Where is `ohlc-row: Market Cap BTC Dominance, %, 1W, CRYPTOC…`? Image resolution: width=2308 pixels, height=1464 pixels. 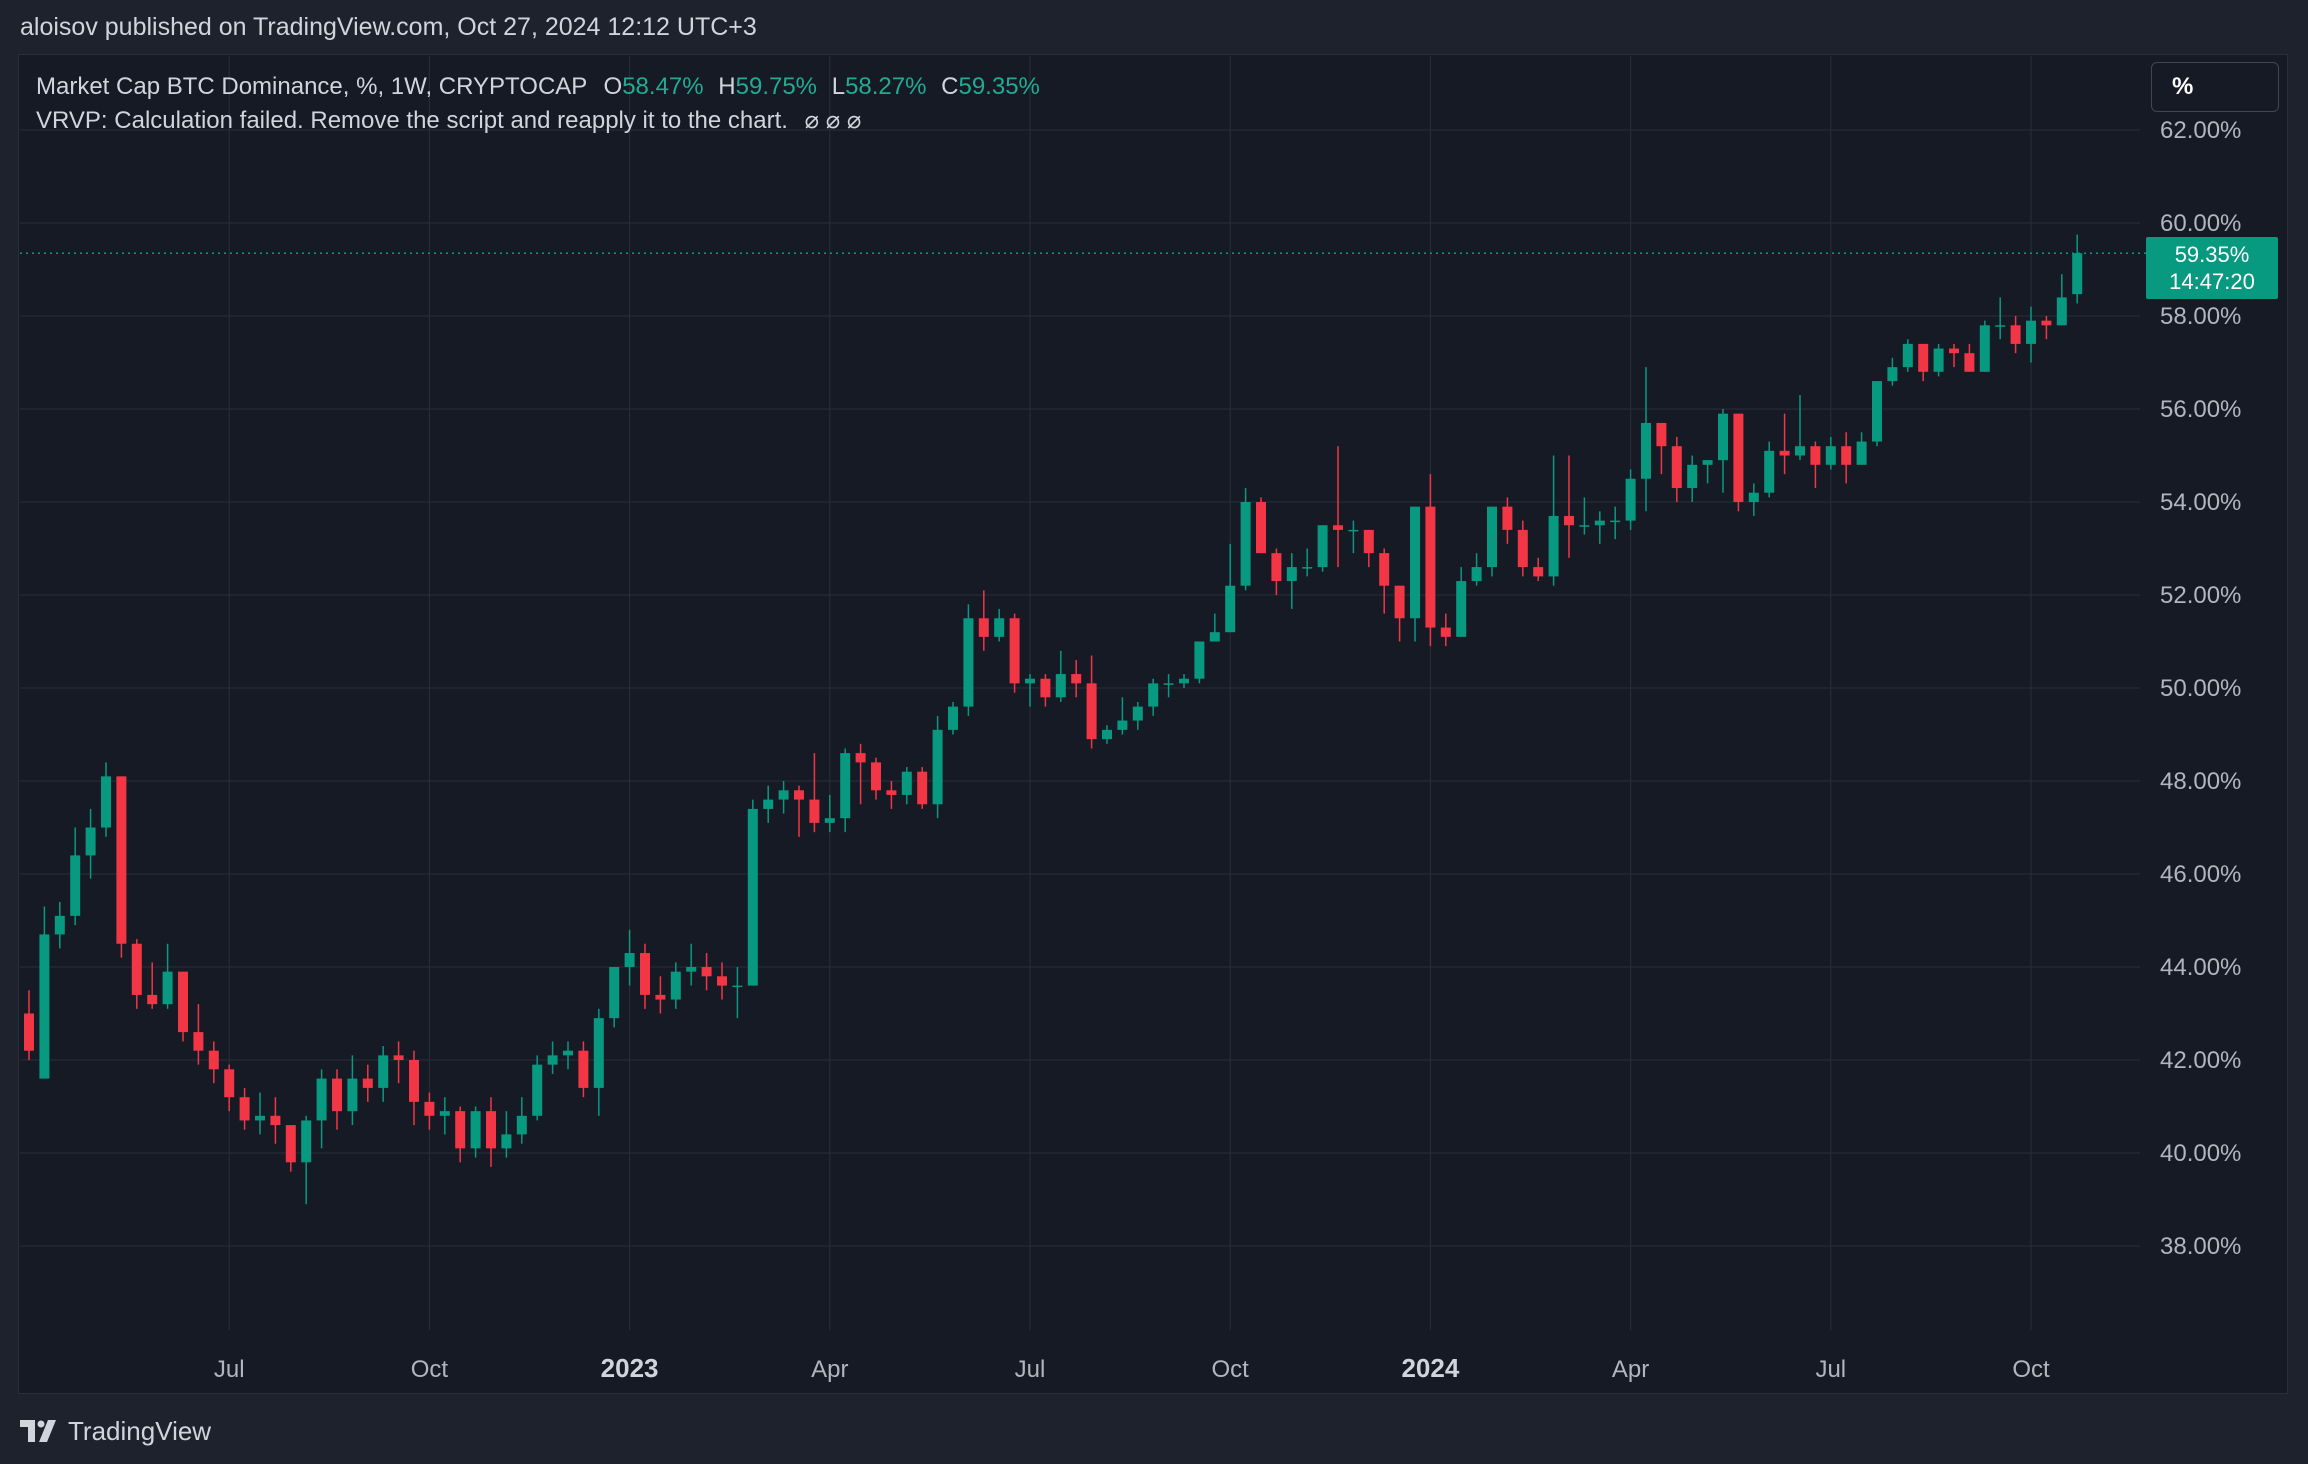
ohlc-row: Market Cap BTC Dominance, %, 1W, CRYPTOC… is located at coordinates (538, 87).